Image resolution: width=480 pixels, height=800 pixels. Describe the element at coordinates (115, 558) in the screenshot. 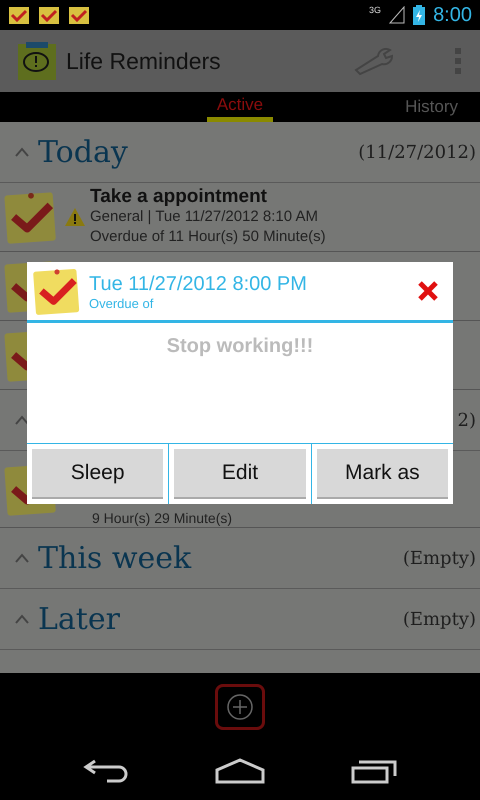

I see `section-title: This week` at that location.